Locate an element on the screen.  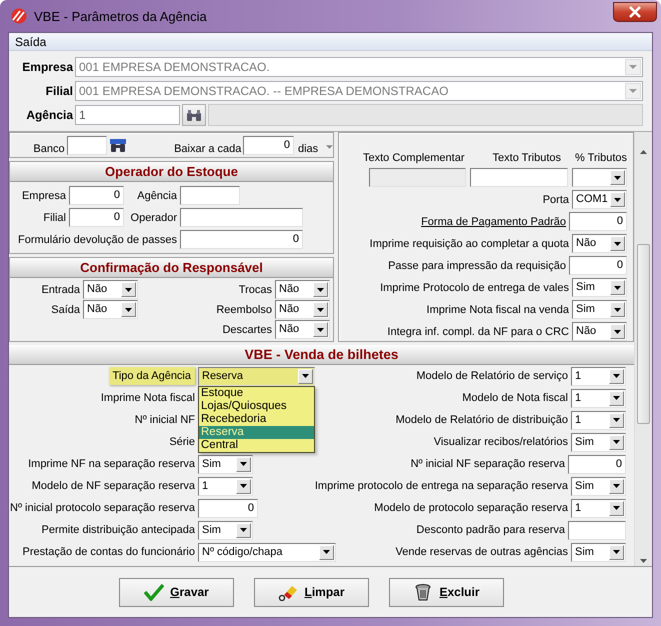
field-label: Reembolso is located at coordinates (243, 310).